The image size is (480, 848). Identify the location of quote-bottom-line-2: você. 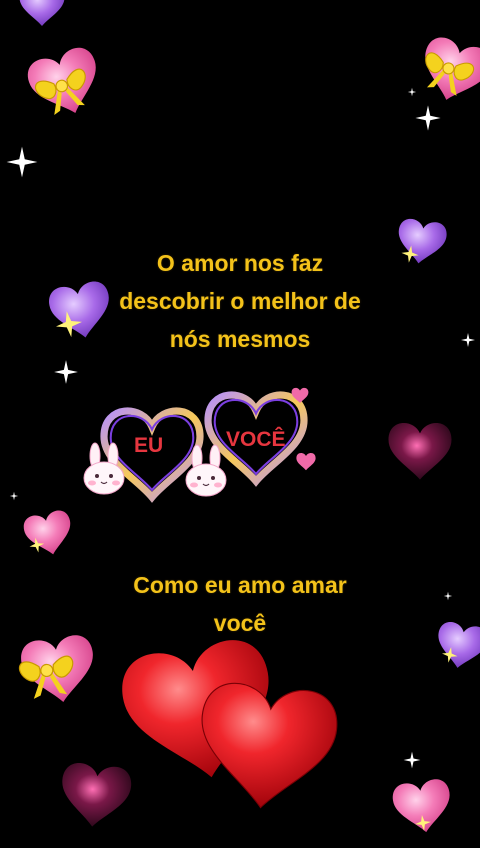
(240, 623).